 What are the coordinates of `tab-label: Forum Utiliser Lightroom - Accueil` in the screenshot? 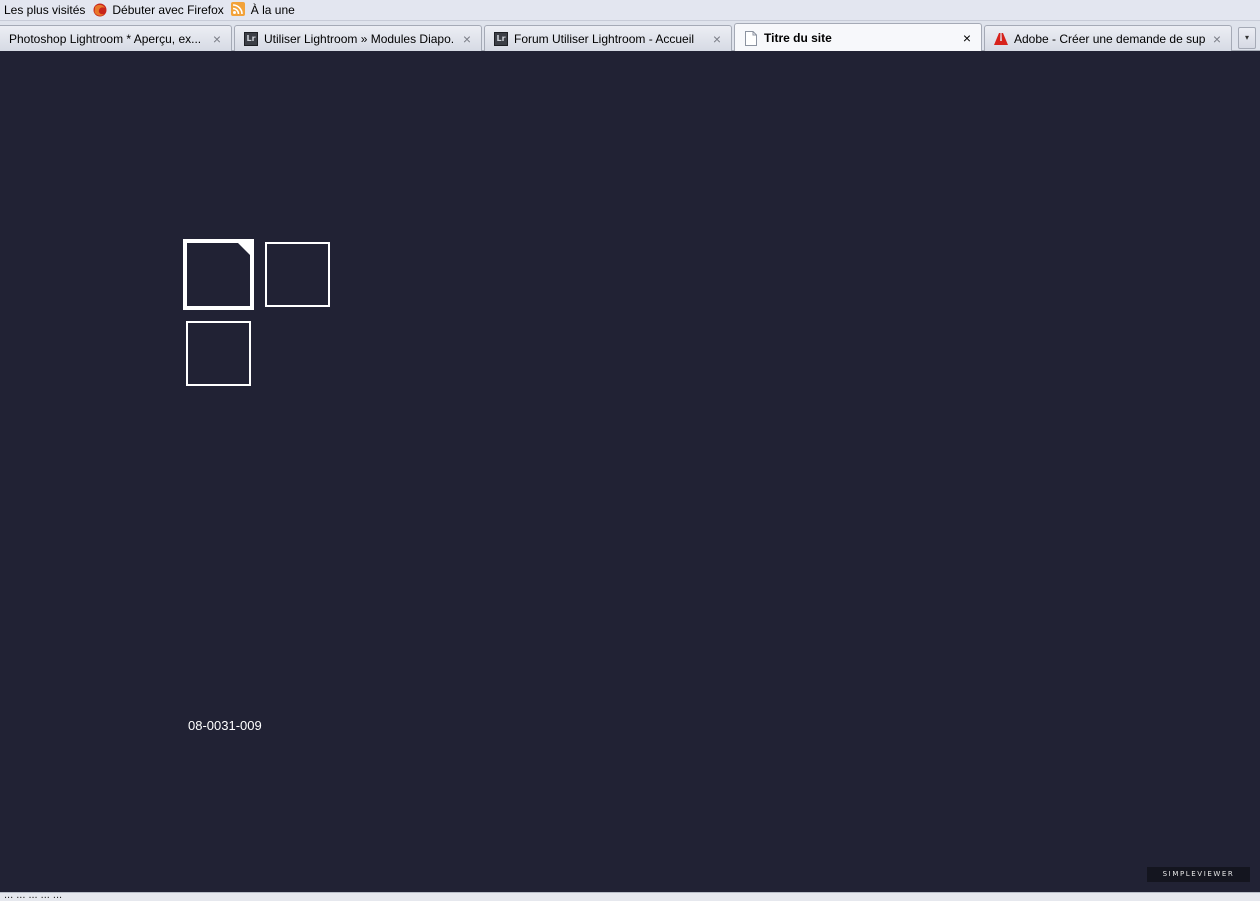 It's located at (604, 38).